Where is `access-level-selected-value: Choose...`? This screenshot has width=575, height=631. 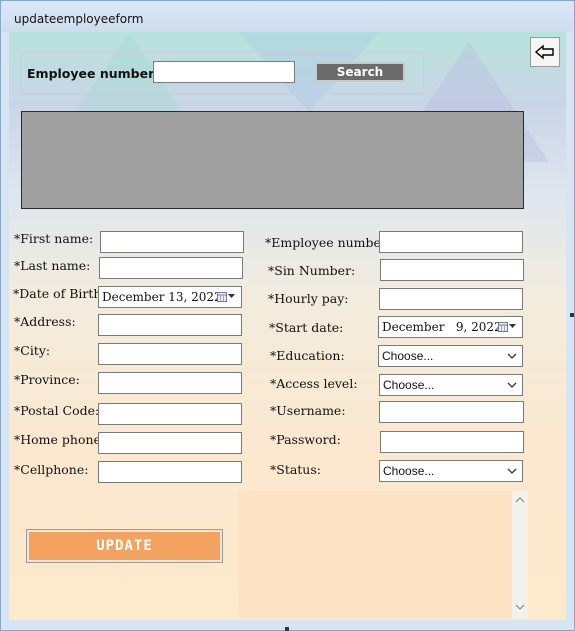
access-level-selected-value: Choose... is located at coordinates (409, 385).